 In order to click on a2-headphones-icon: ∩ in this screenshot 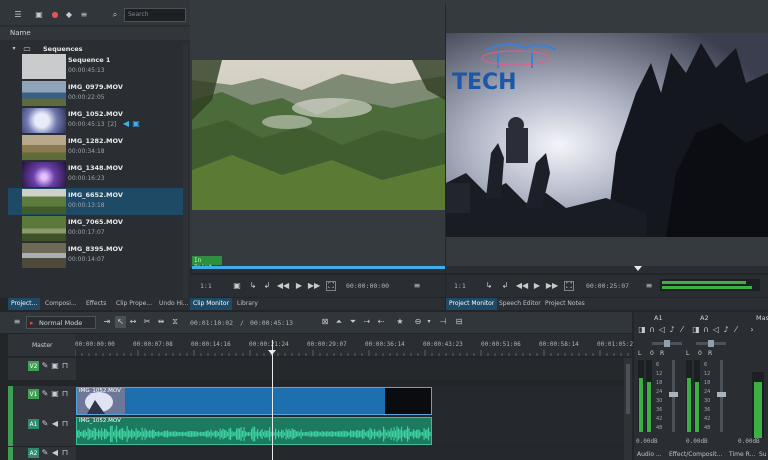, I will do `click(706, 329)`.